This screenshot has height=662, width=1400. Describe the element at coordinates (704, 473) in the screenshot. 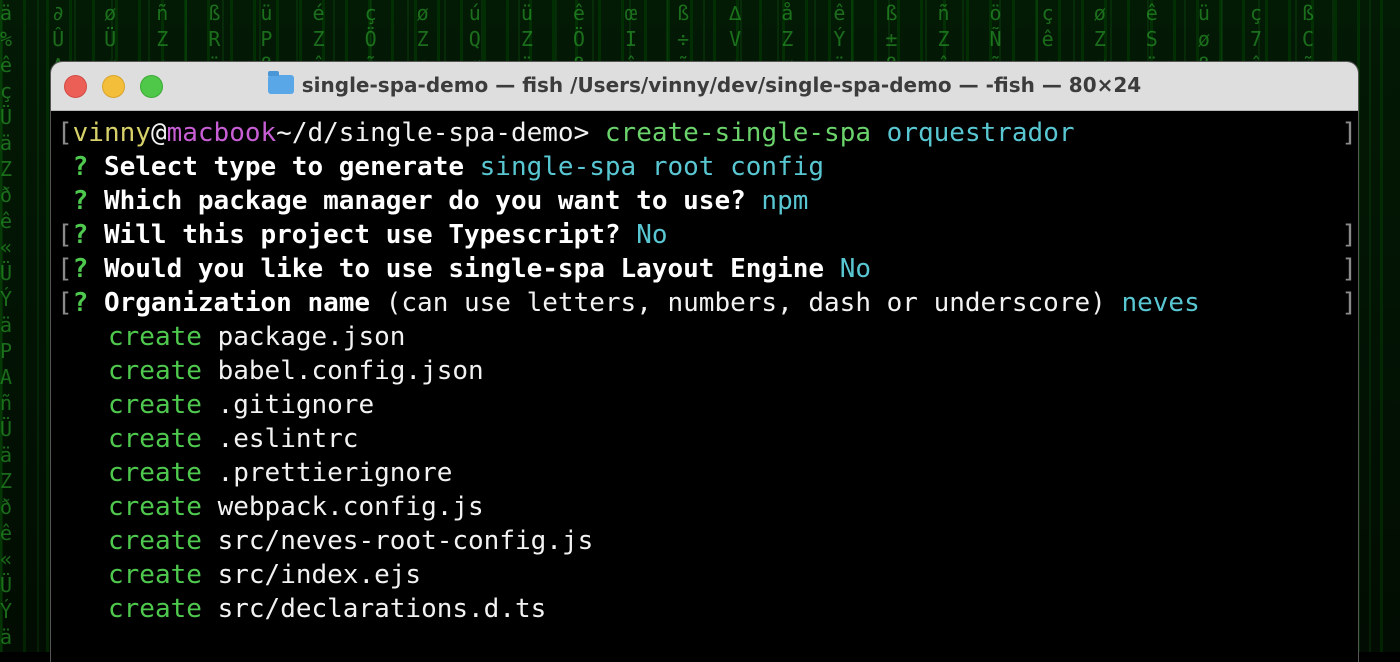

I see `created-file-line: create .prettierignore` at that location.